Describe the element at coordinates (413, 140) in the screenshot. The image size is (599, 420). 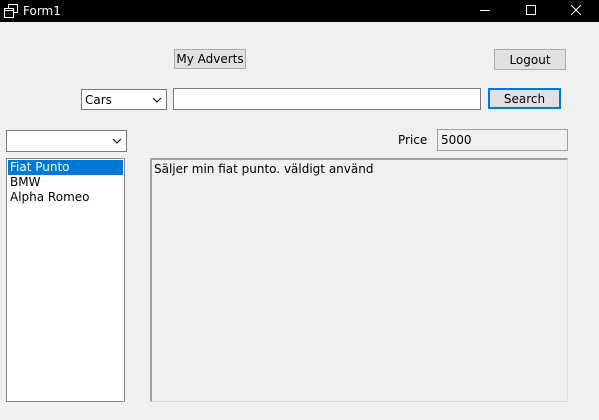
I see `price-label: Price` at that location.